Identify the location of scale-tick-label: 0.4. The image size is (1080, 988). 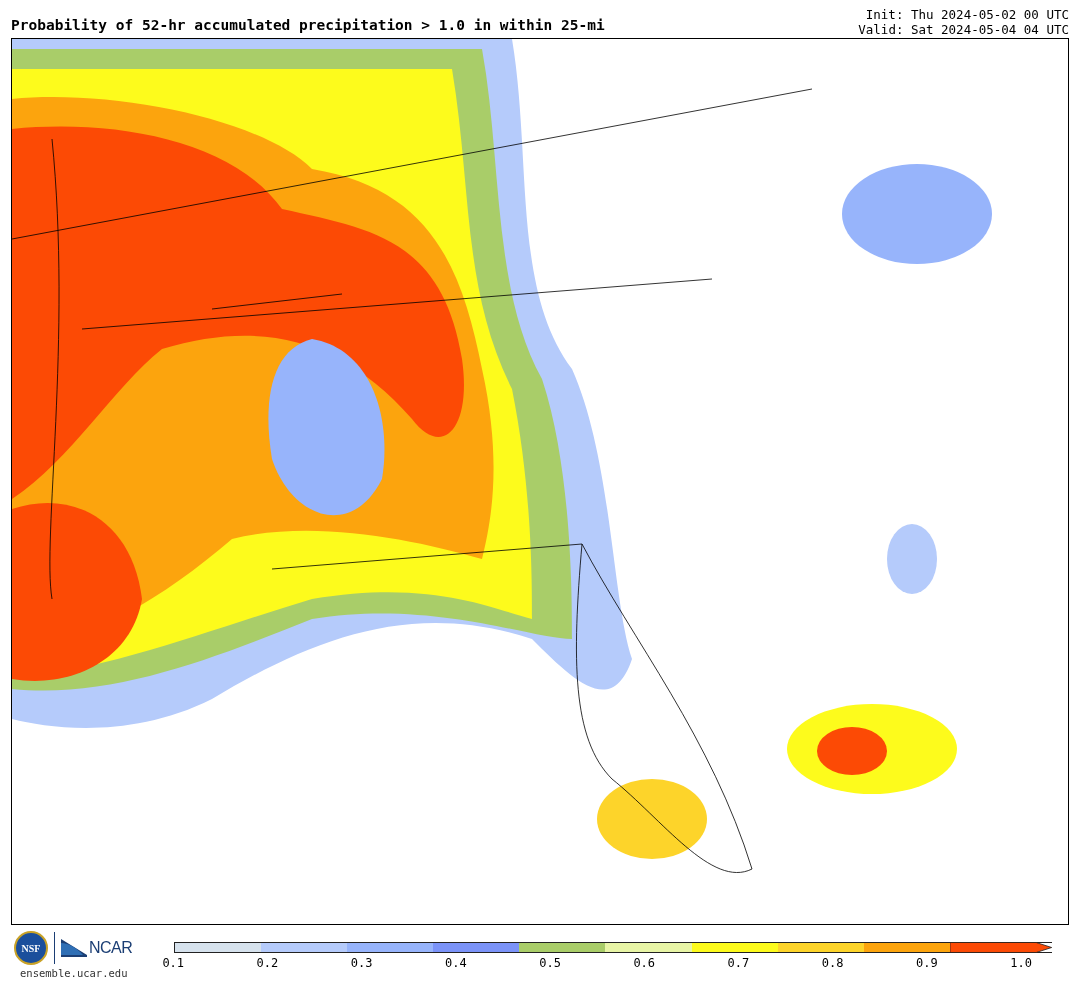
(456, 963).